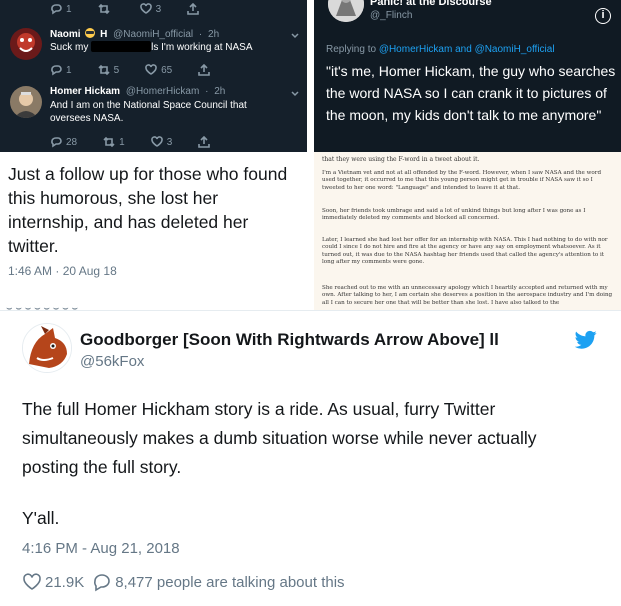 The image size is (621, 606). I want to click on reply-and: and, so click(463, 49).